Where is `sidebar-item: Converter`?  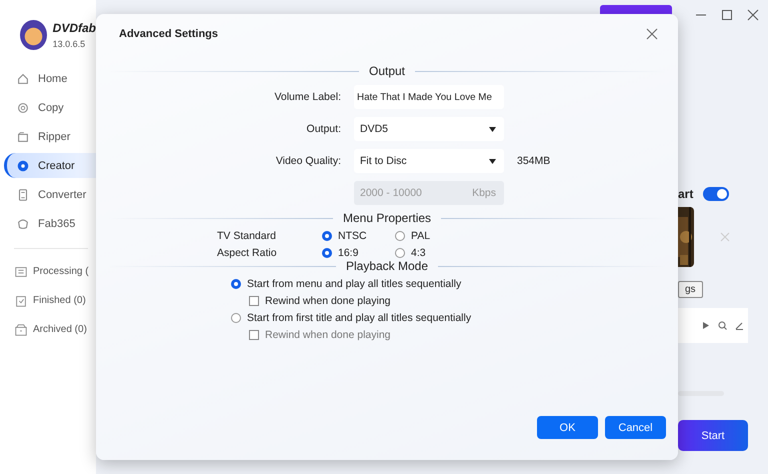 sidebar-item: Converter is located at coordinates (50, 194).